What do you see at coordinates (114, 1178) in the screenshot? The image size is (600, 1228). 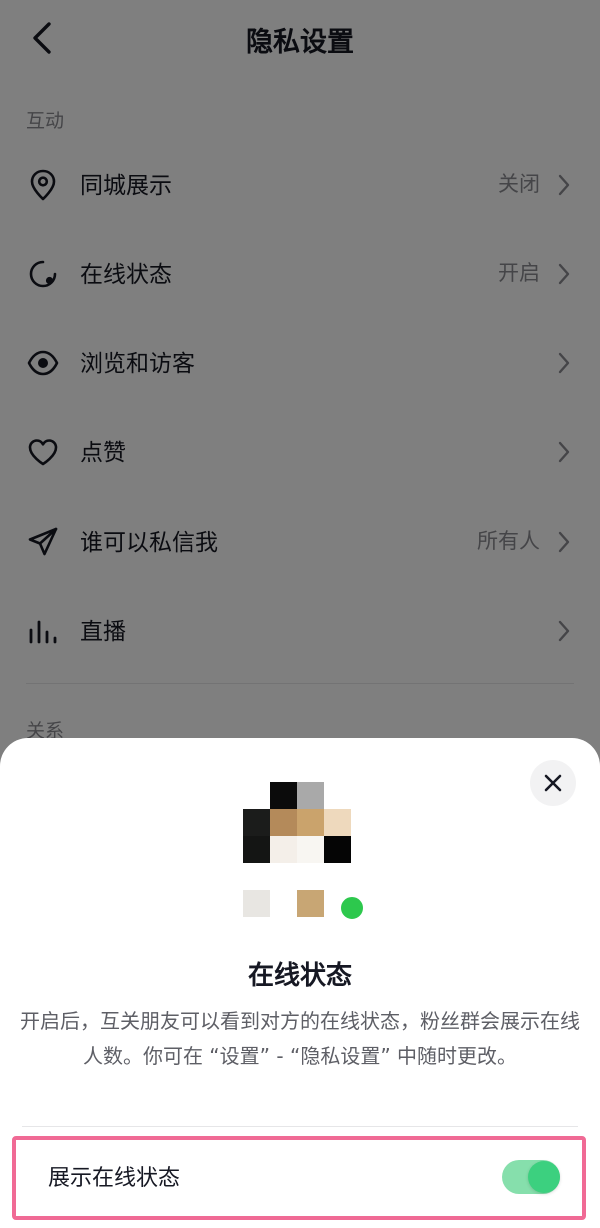 I see `toggle-label: 展示在线状态` at bounding box center [114, 1178].